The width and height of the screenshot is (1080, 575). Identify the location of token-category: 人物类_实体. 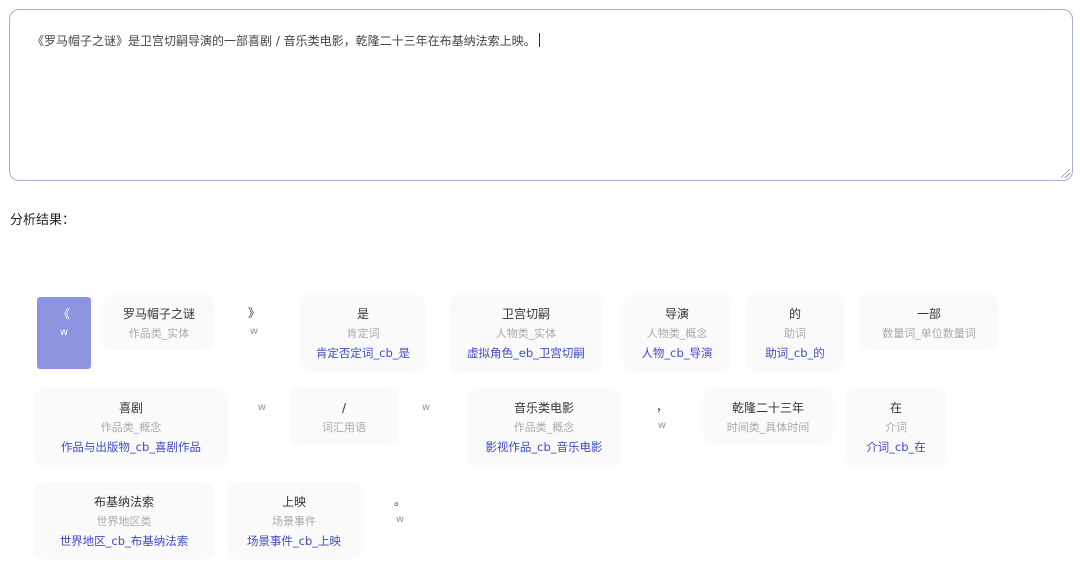
(526, 333).